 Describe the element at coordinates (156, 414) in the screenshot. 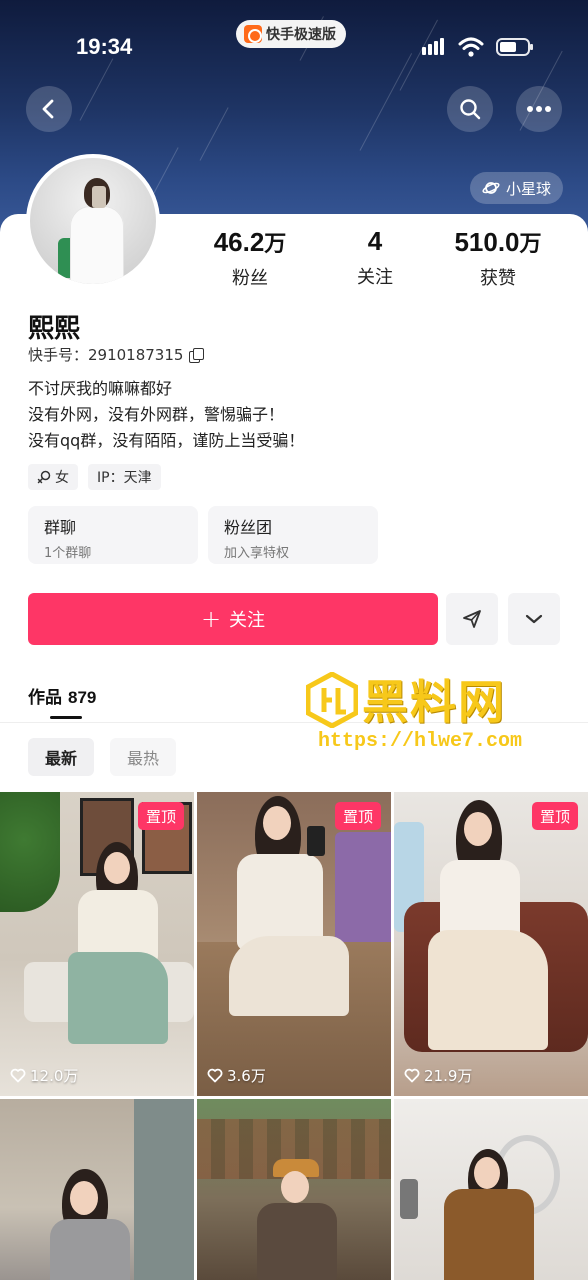

I see `bio-line: 没有外网，没有外网群，警惕骗子！` at that location.